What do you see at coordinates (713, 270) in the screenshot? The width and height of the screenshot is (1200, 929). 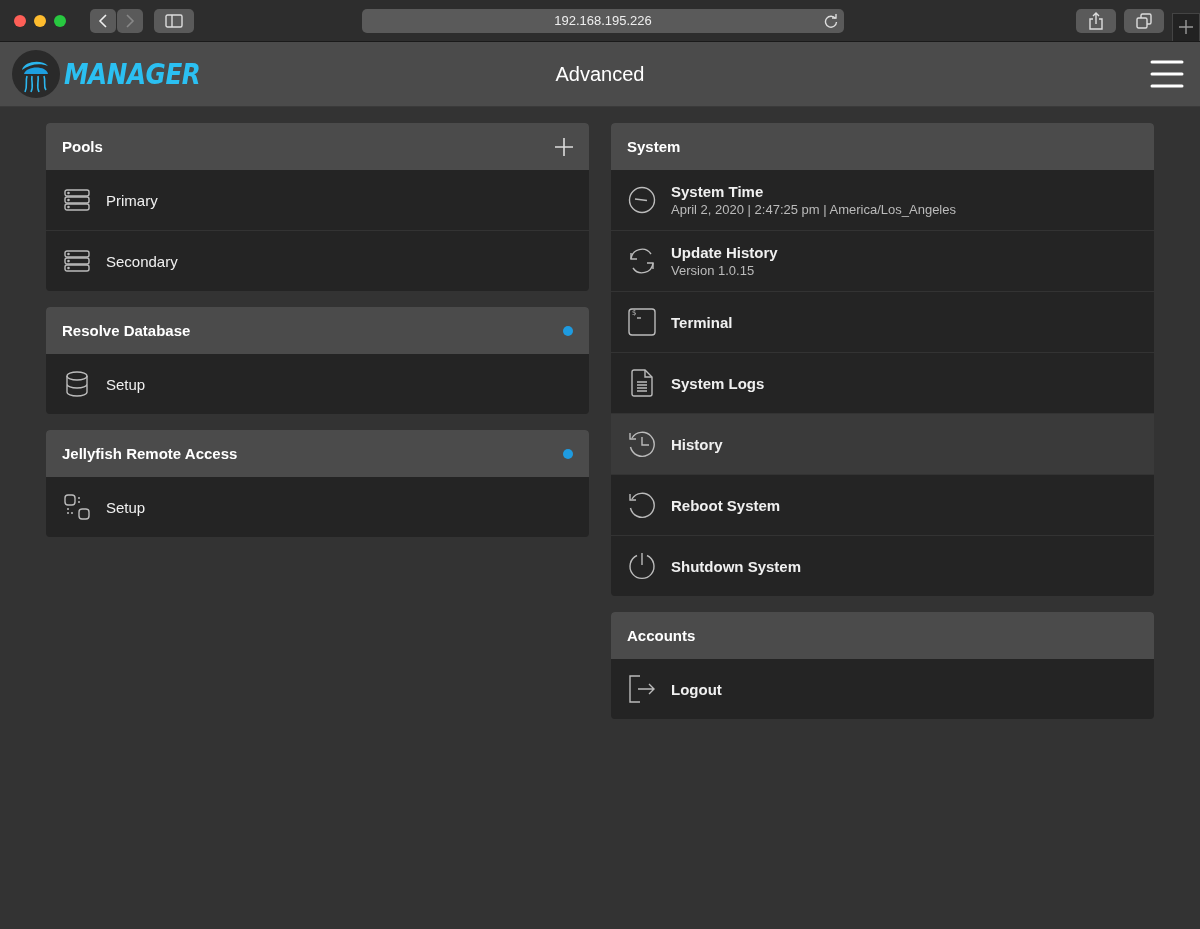 I see `item-detail: Version 1.0.15` at bounding box center [713, 270].